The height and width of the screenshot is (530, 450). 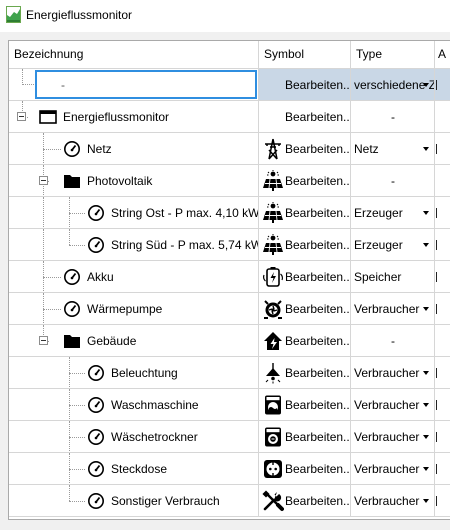 I want to click on tree-row: Beleuchtung Bearbeiten... Verbraucher, so click(x=229, y=373).